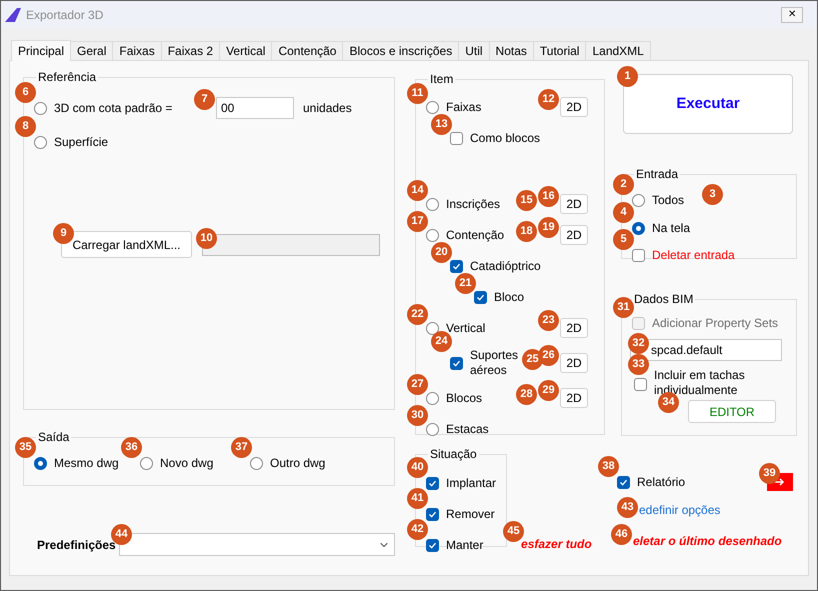 This screenshot has height=591, width=818. Describe the element at coordinates (549, 390) in the screenshot. I see `number-badge: 29` at that location.